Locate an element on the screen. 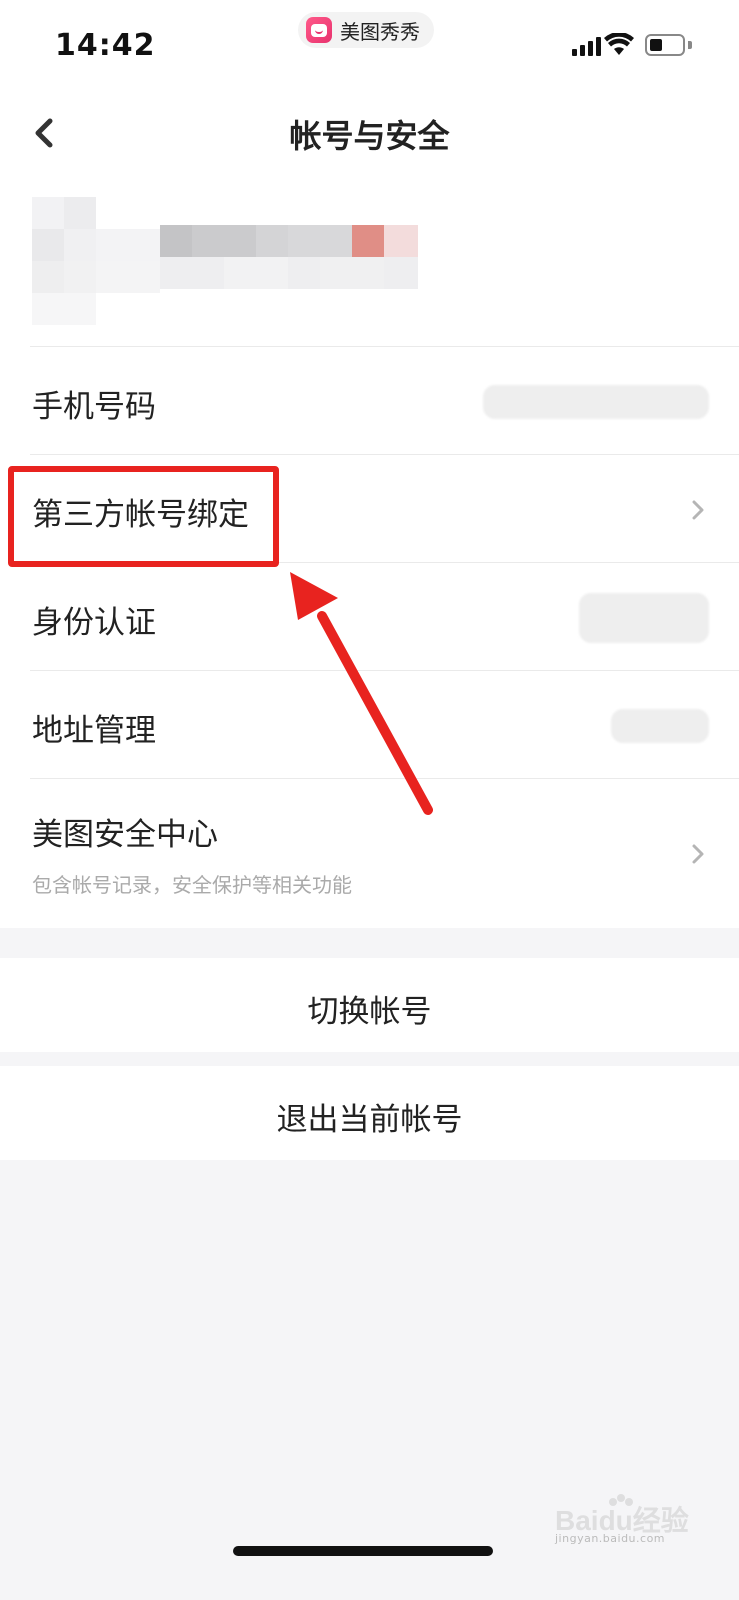  navigation-bar: 帐号与安全 is located at coordinates (369, 135).